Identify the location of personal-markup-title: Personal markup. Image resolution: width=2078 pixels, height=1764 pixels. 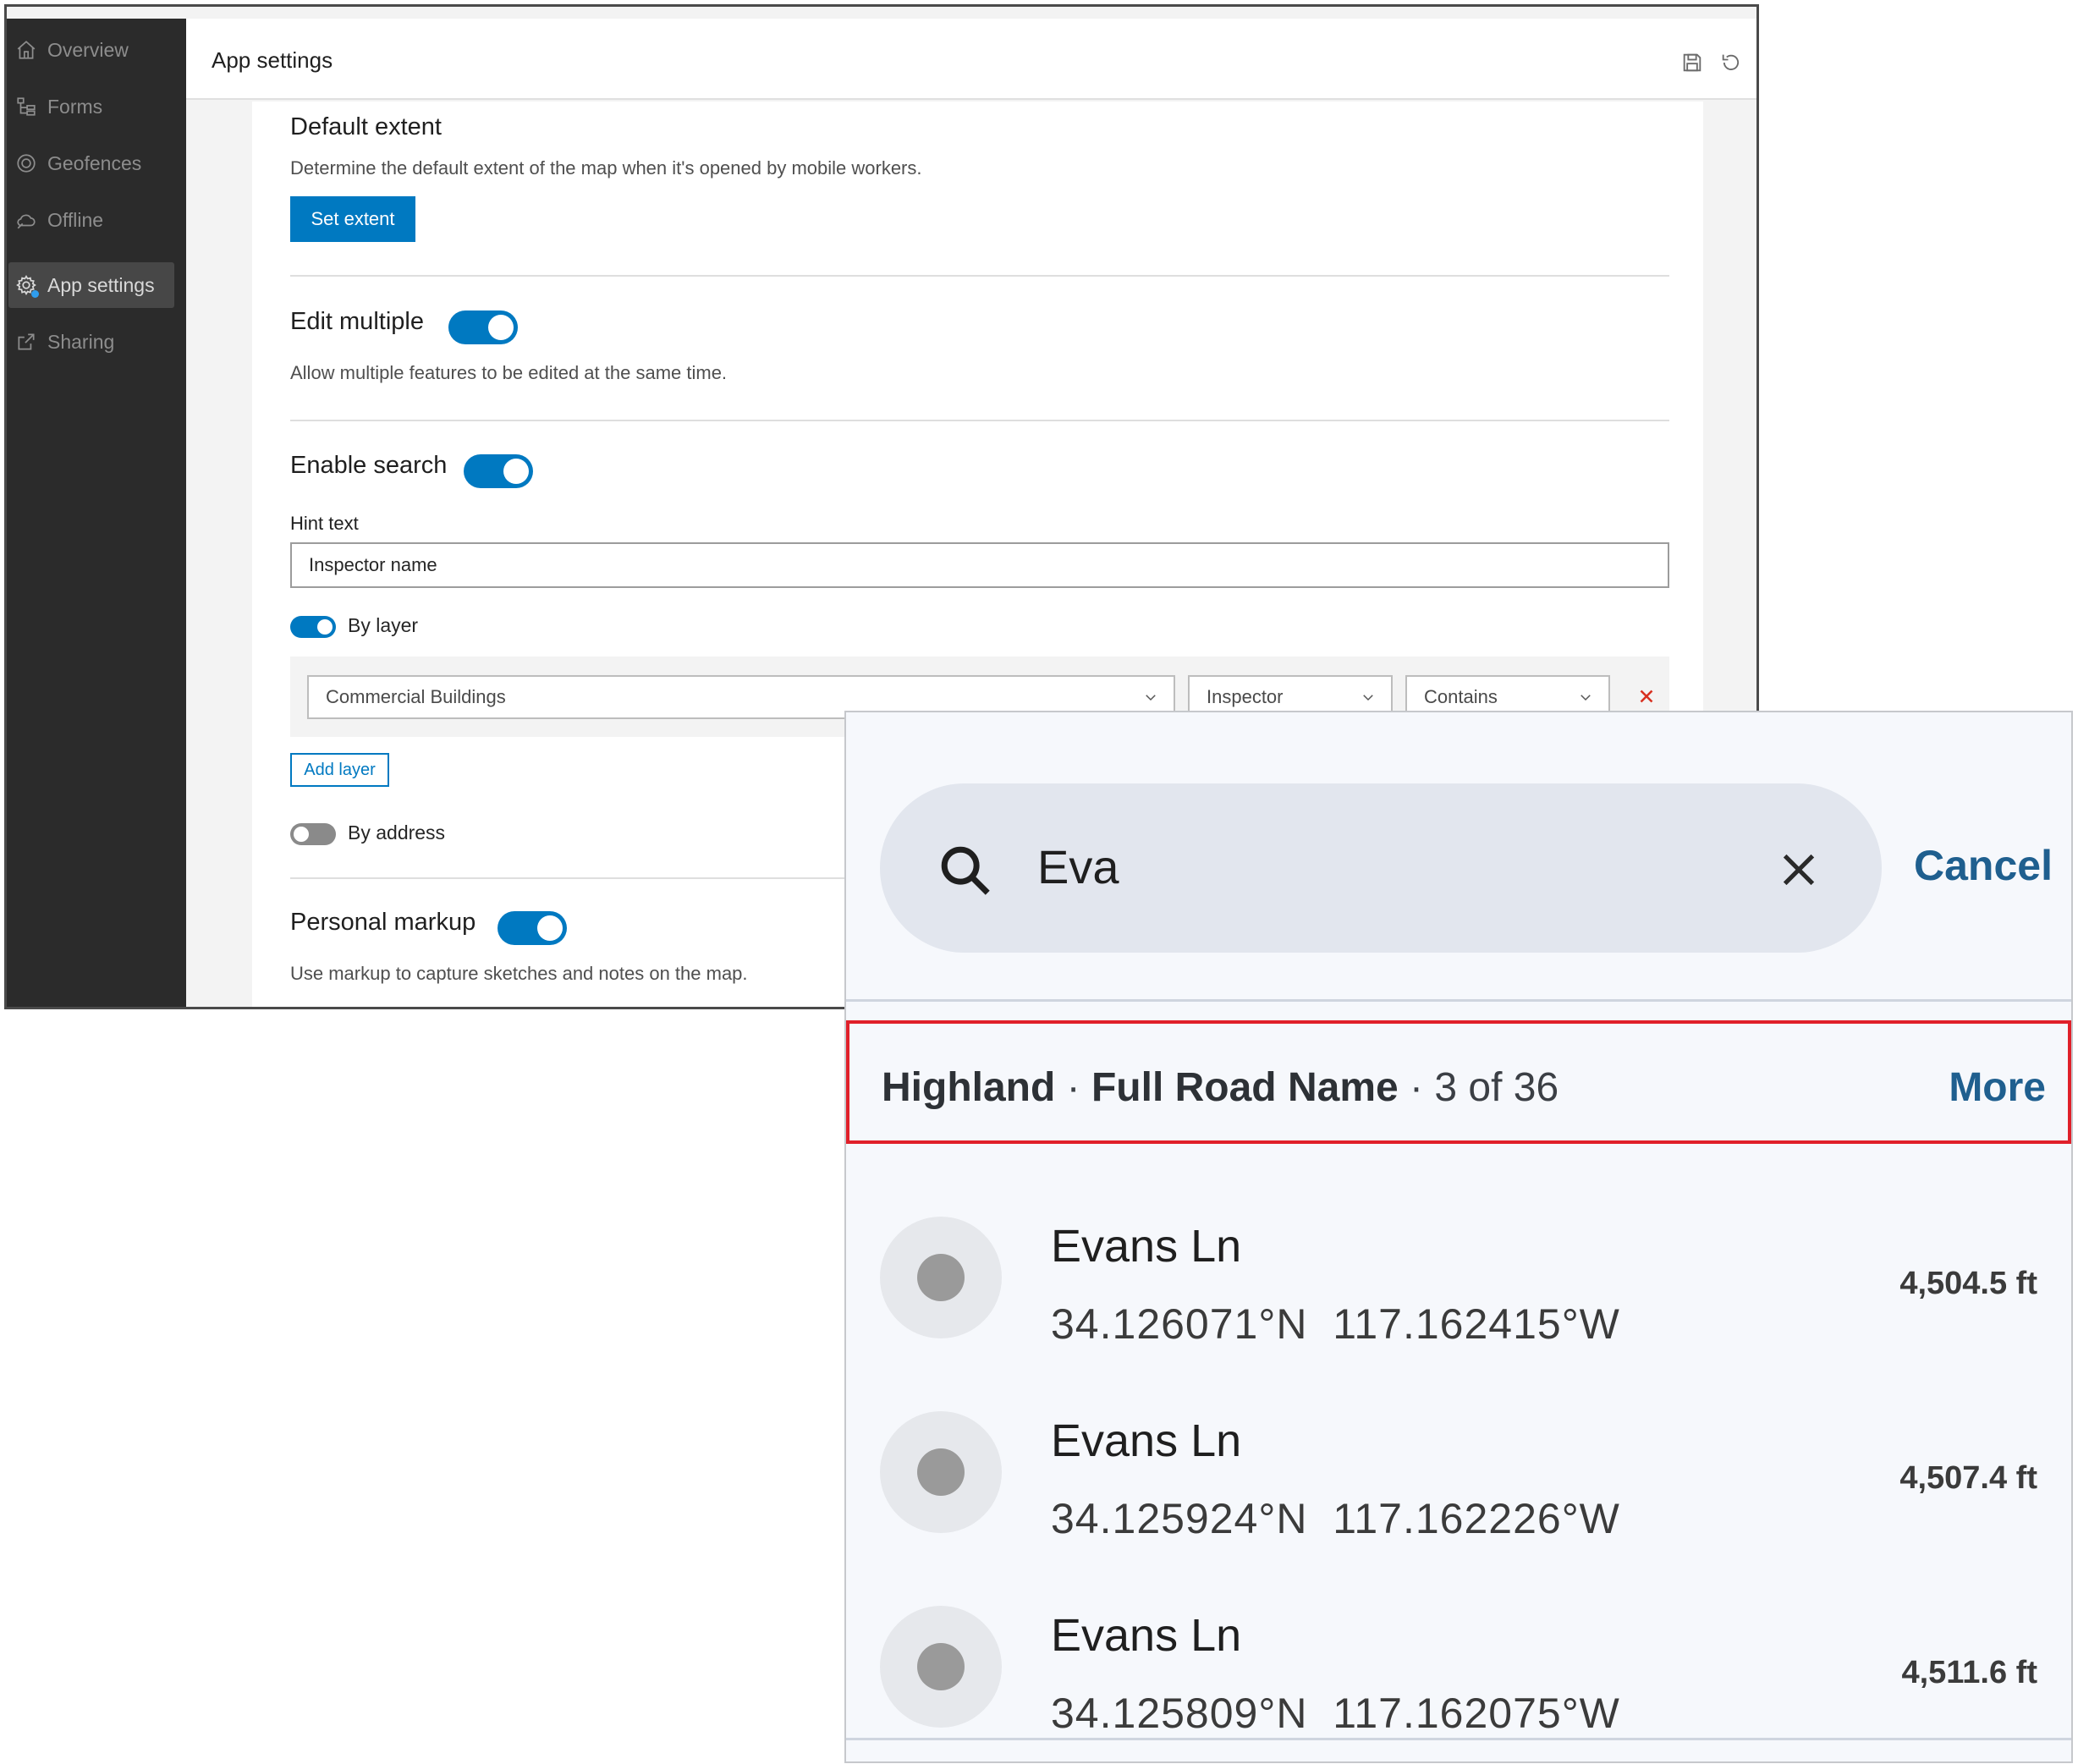
(383, 922).